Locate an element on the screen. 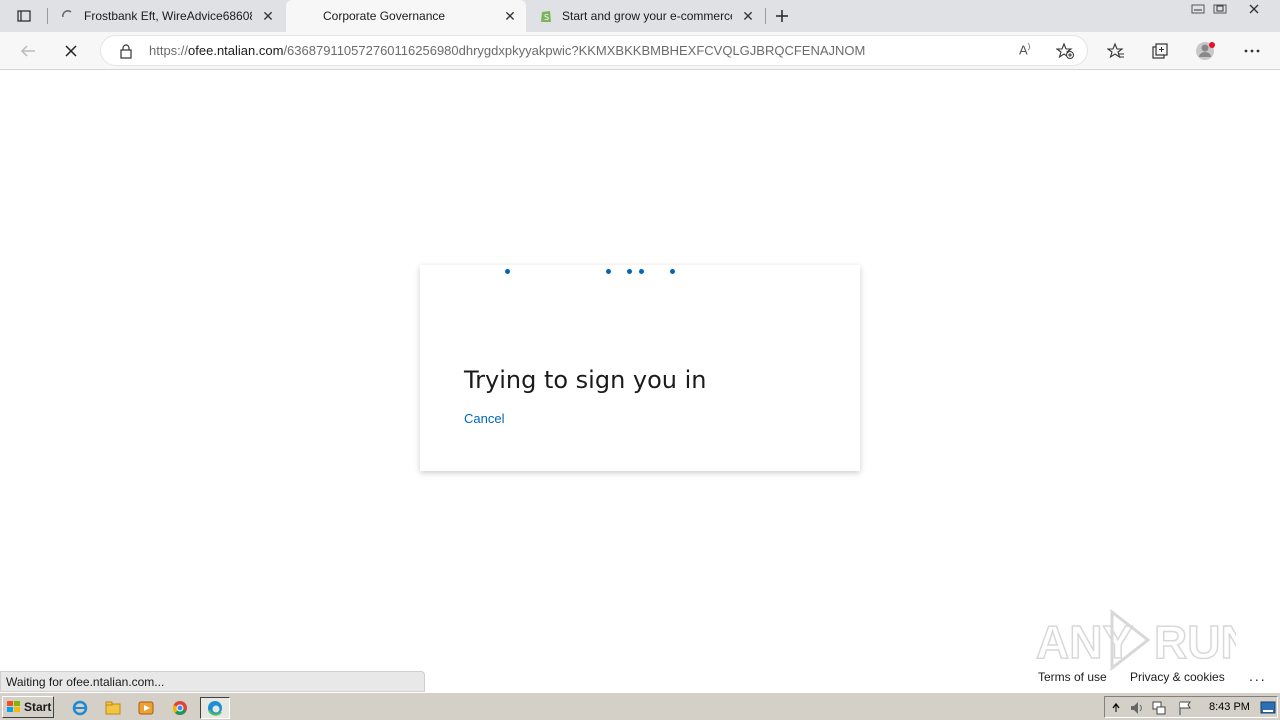 The width and height of the screenshot is (1280, 720). system-tray: 8:43 PM is located at coordinates (1191, 707).